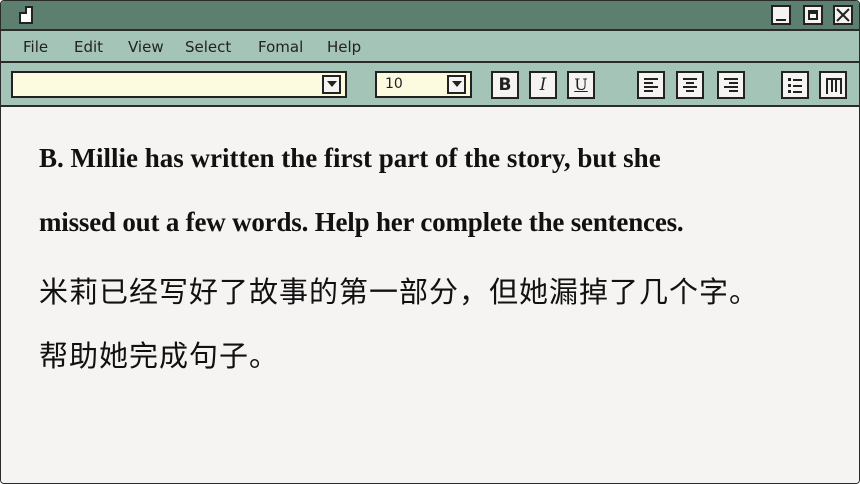 Image resolution: width=860 pixels, height=484 pixels. I want to click on format-toolbar: 10 B I U, so click(430, 85).